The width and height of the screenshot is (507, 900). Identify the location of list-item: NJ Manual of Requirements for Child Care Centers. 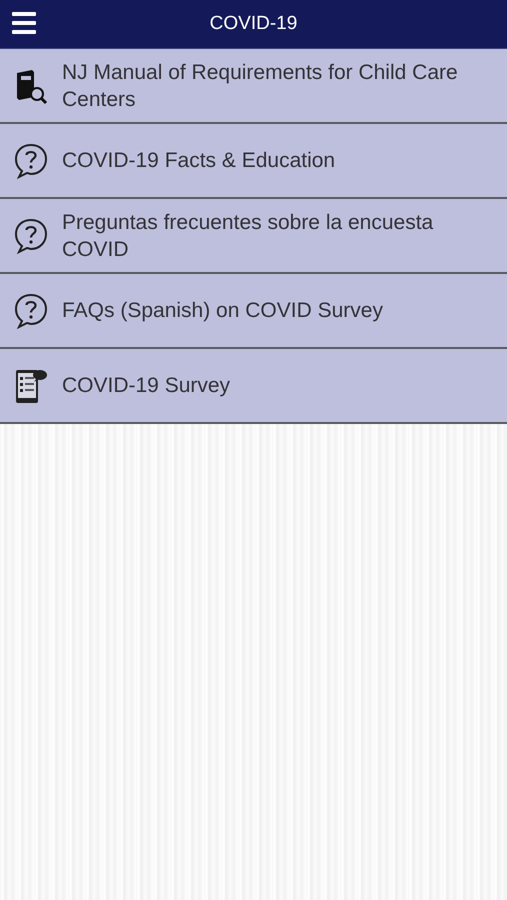
(253, 86).